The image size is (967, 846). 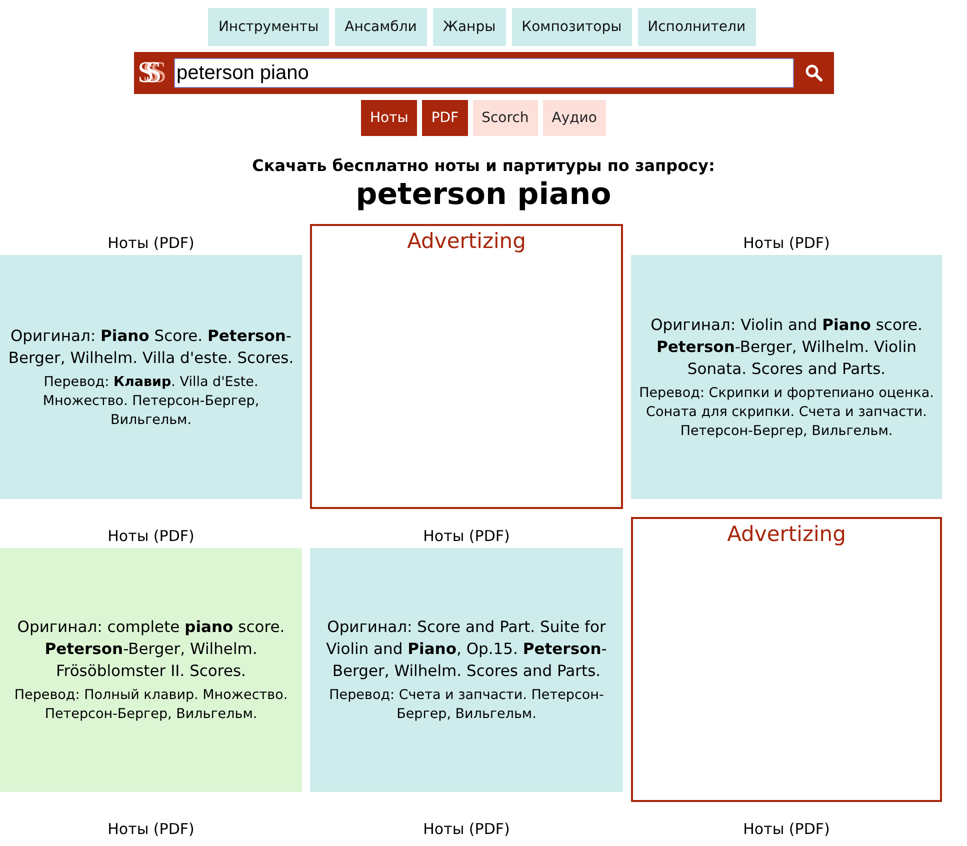 I want to click on result-card: Оригинал: Score and Part. Suite for Violin and Piano, Op.15. Peterson-Berger, Wilhelm. Scores and Parts. Перевод: Счета и запчасти. Петерсон-Бергер, Вильгельм., so click(x=466, y=670).